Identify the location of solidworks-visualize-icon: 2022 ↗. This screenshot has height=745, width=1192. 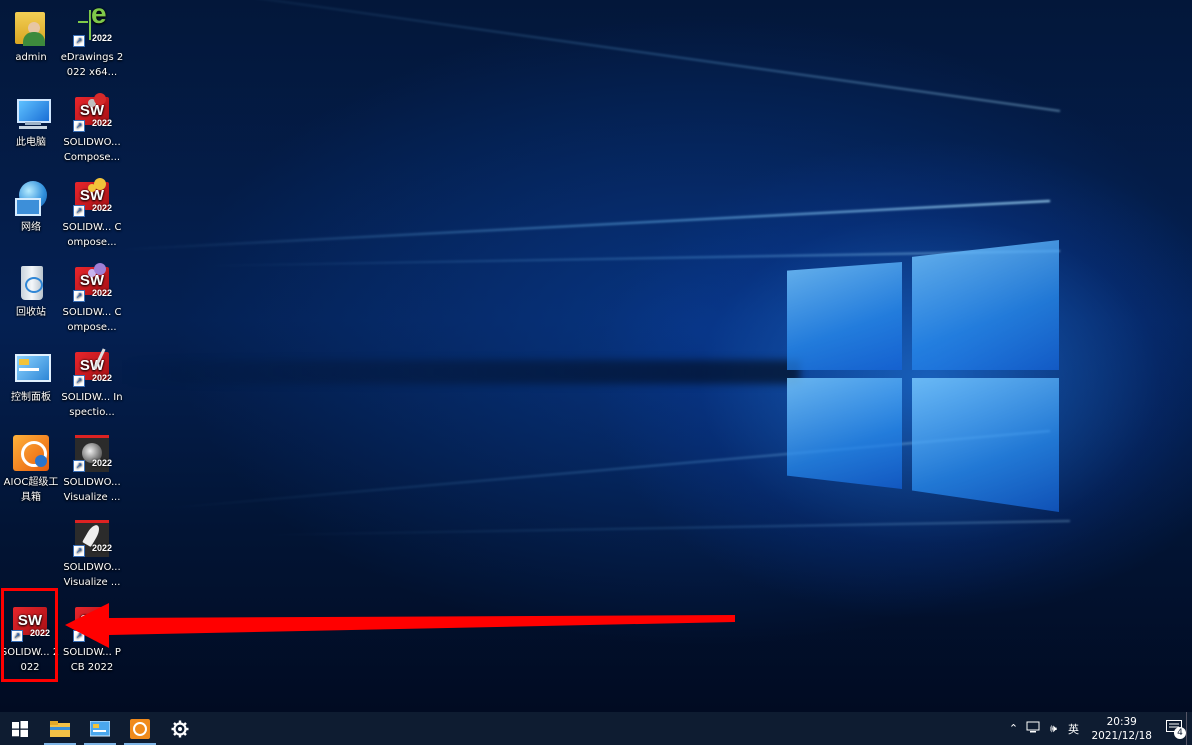
(92, 453).